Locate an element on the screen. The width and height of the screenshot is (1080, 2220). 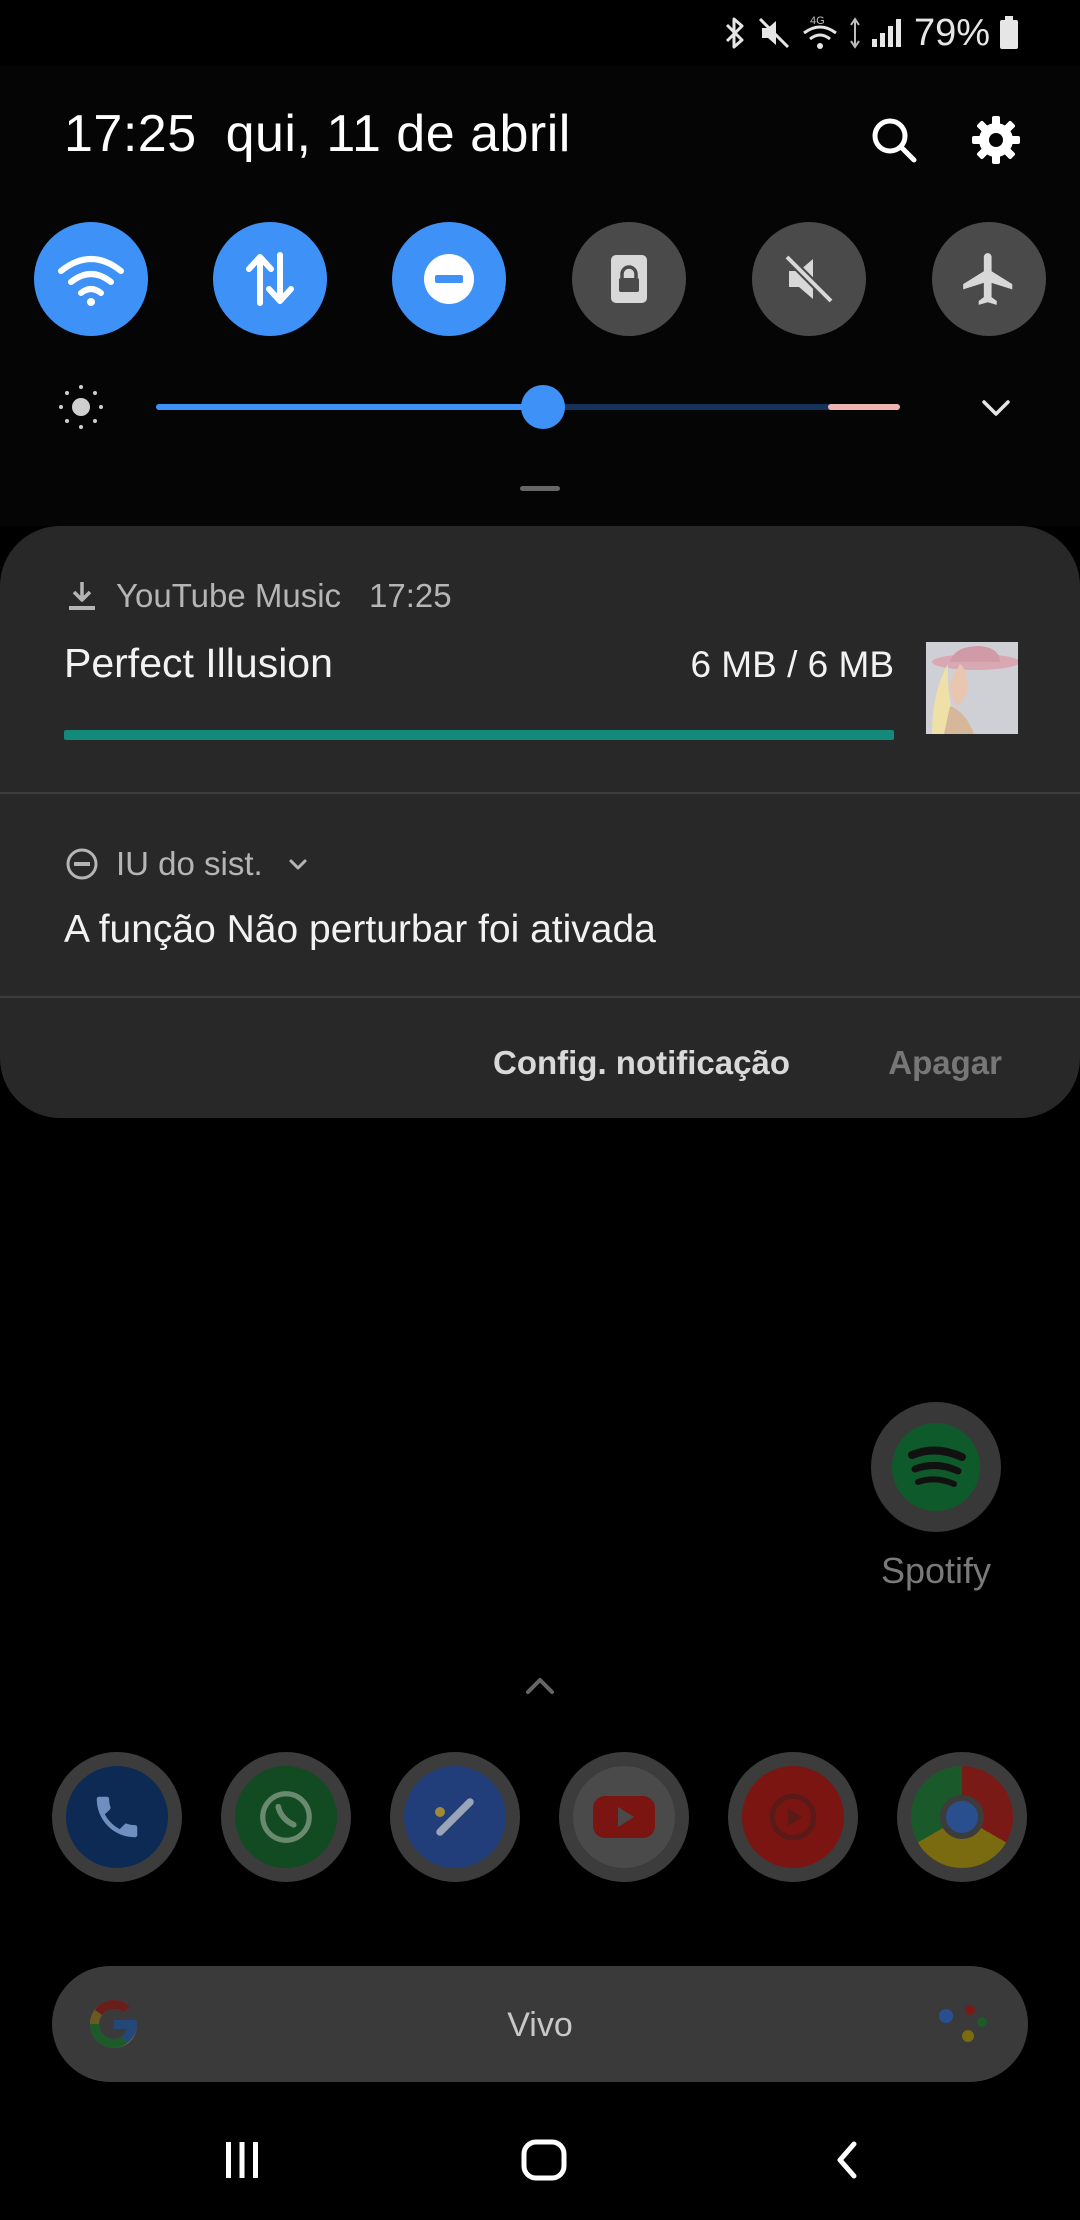
app-dock is located at coordinates (540, 1817).